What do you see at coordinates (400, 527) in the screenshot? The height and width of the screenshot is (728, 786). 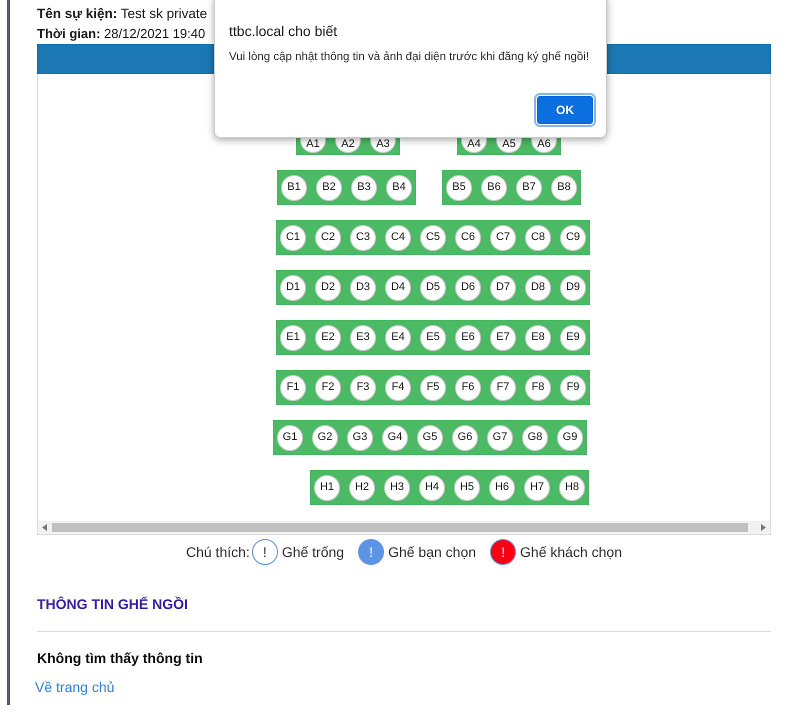 I see `scrollbar-thumb` at bounding box center [400, 527].